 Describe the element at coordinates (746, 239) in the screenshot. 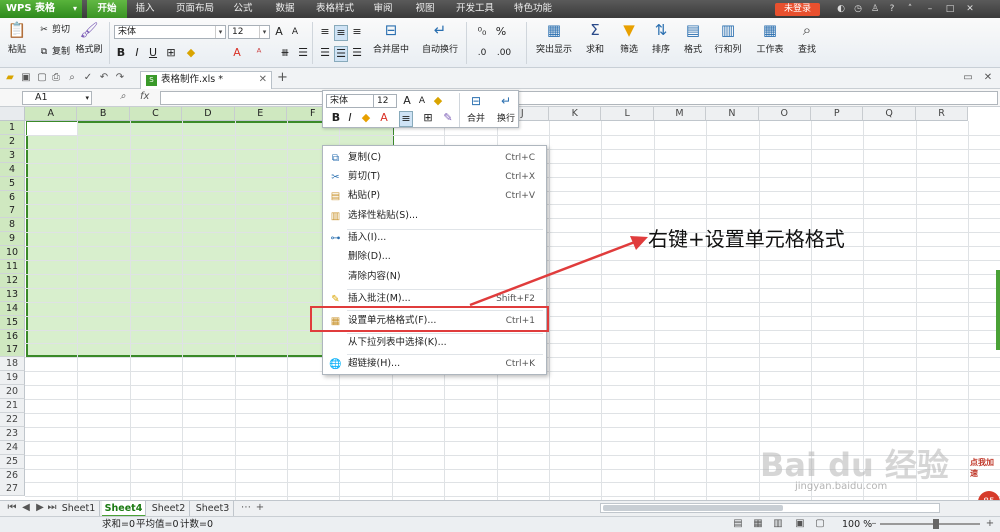

I see `annotation-text: 右键+设置单元格格式` at that location.